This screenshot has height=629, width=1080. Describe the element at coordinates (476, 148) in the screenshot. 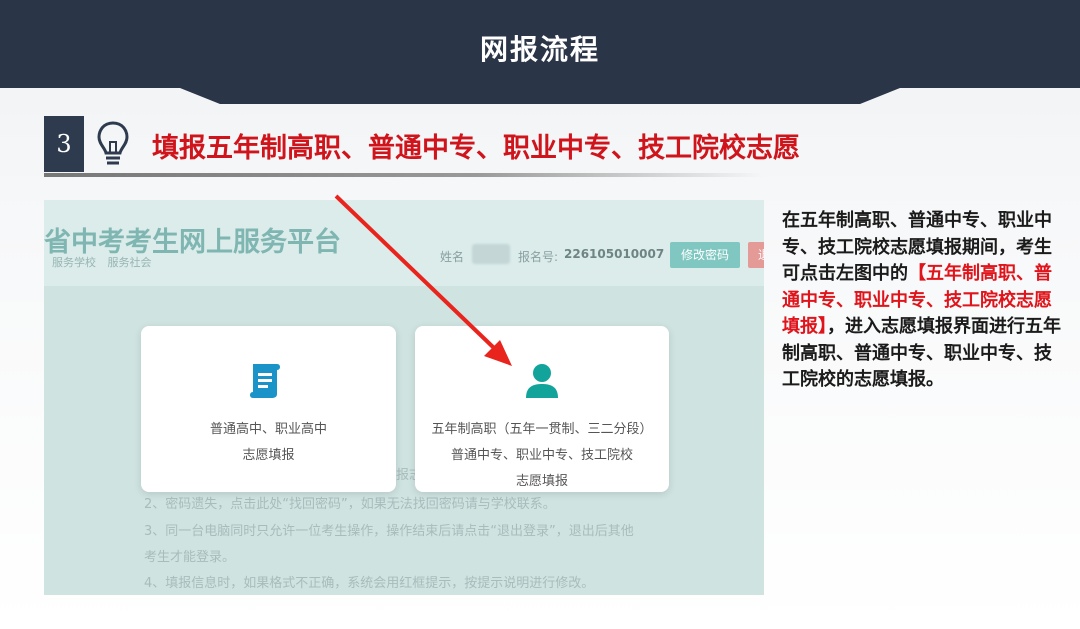

I see `step-title: 填报五年制高职、普通中专、职业中专、技工院校志愿` at that location.